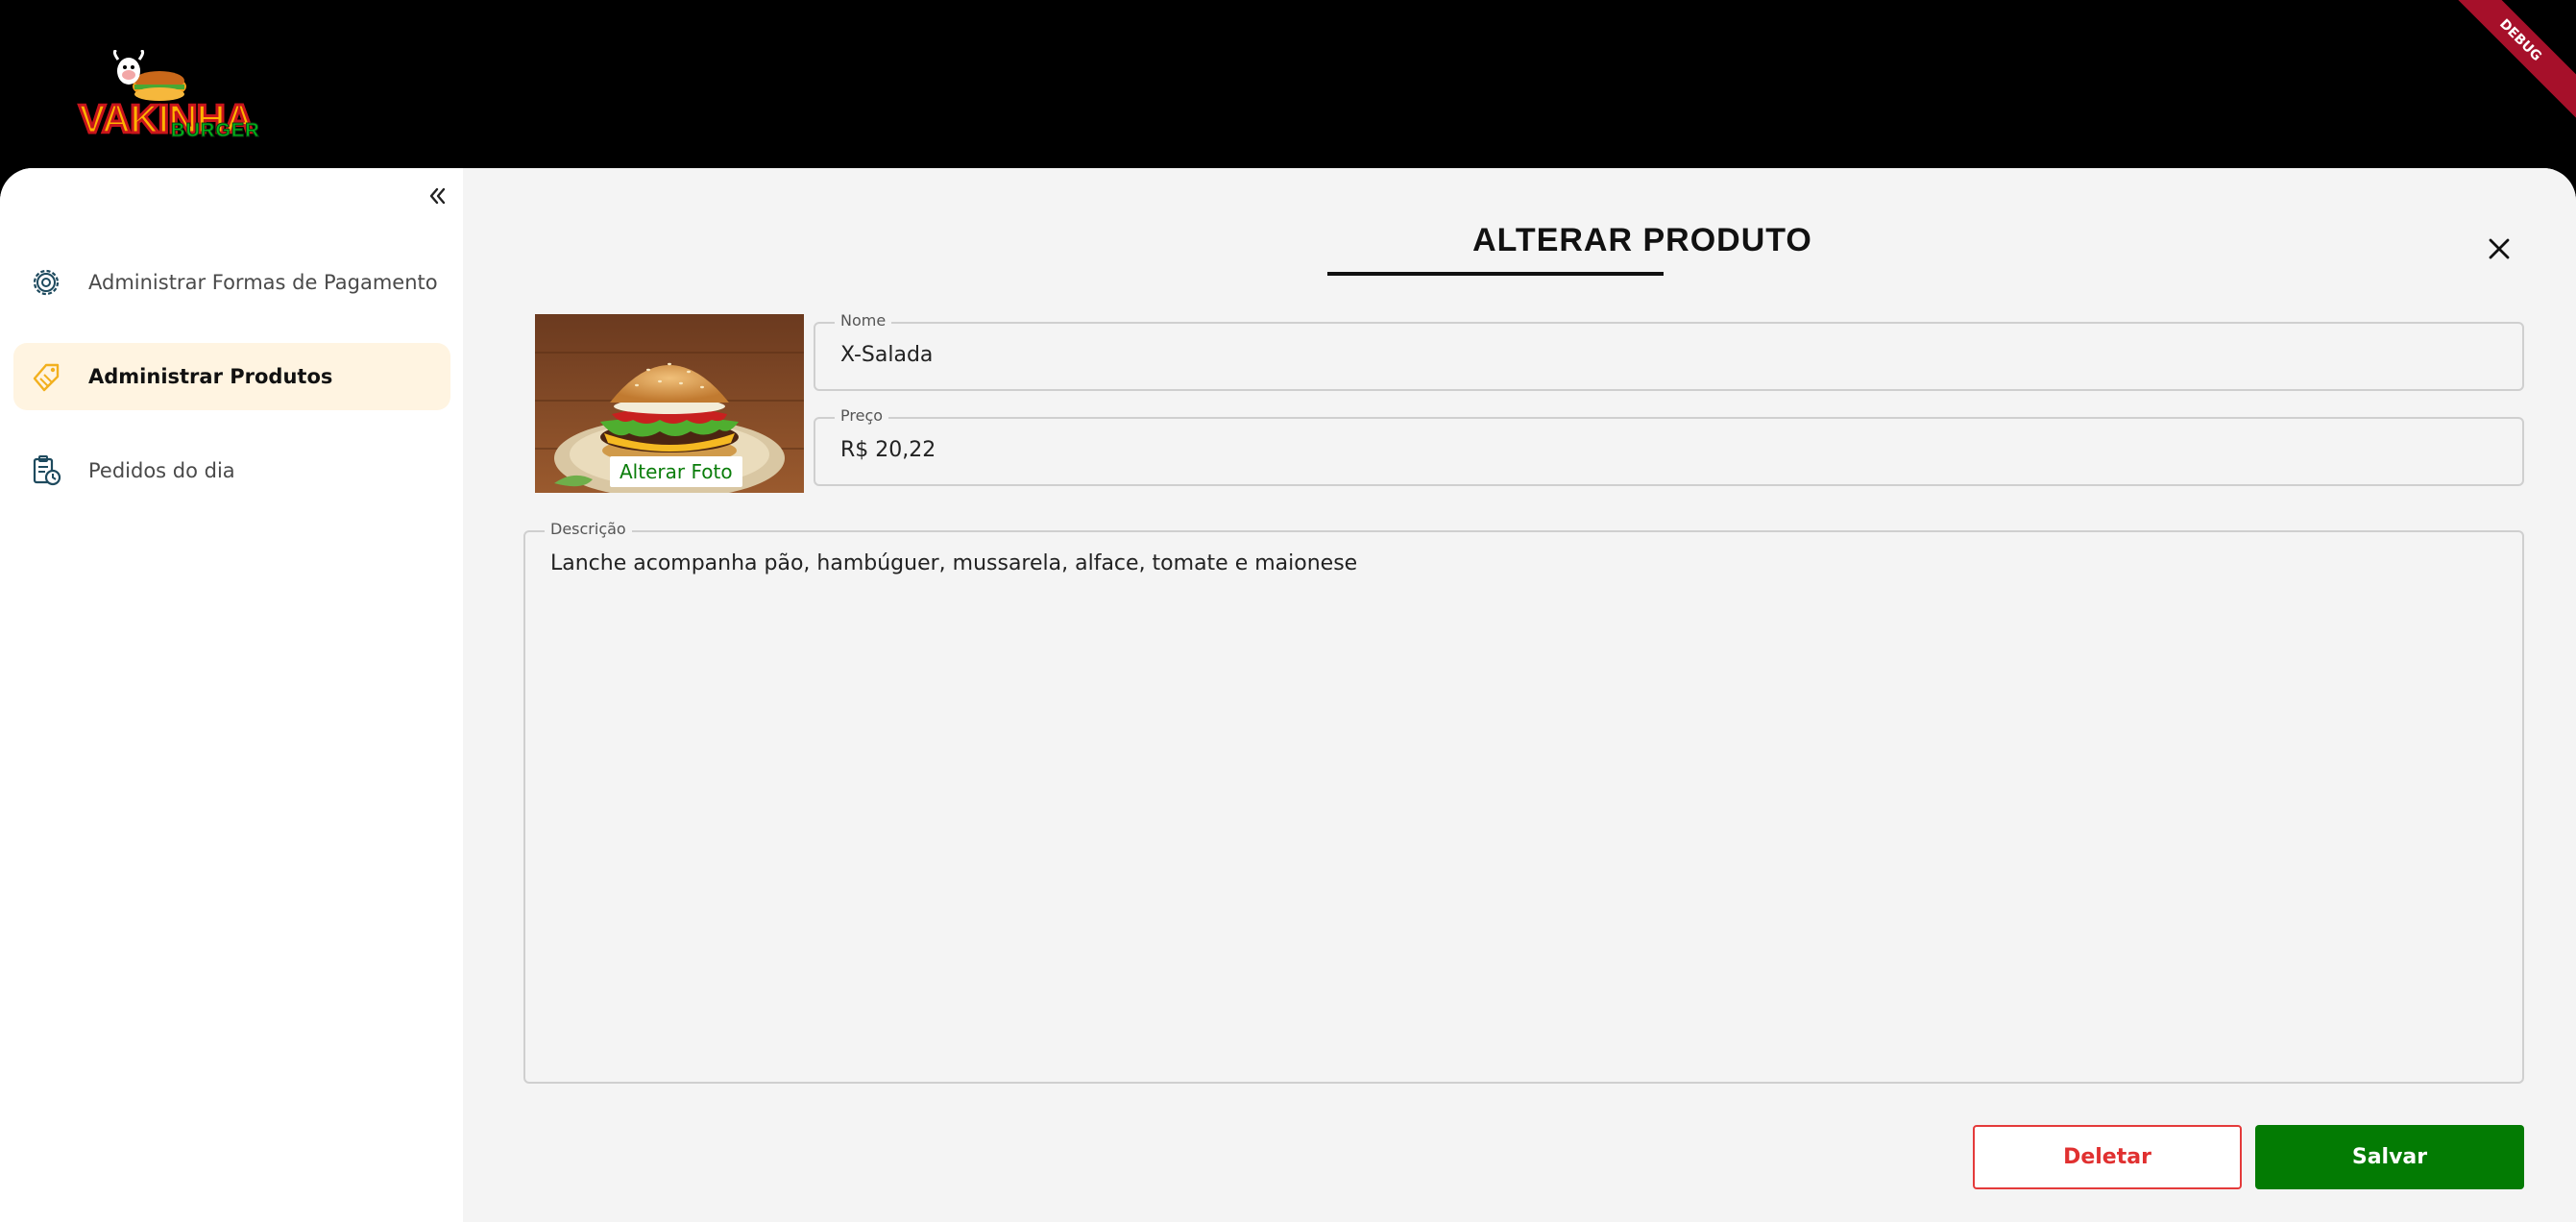 This screenshot has width=2576, height=1222. What do you see at coordinates (588, 529) in the screenshot?
I see `description-field-label: Descrição` at bounding box center [588, 529].